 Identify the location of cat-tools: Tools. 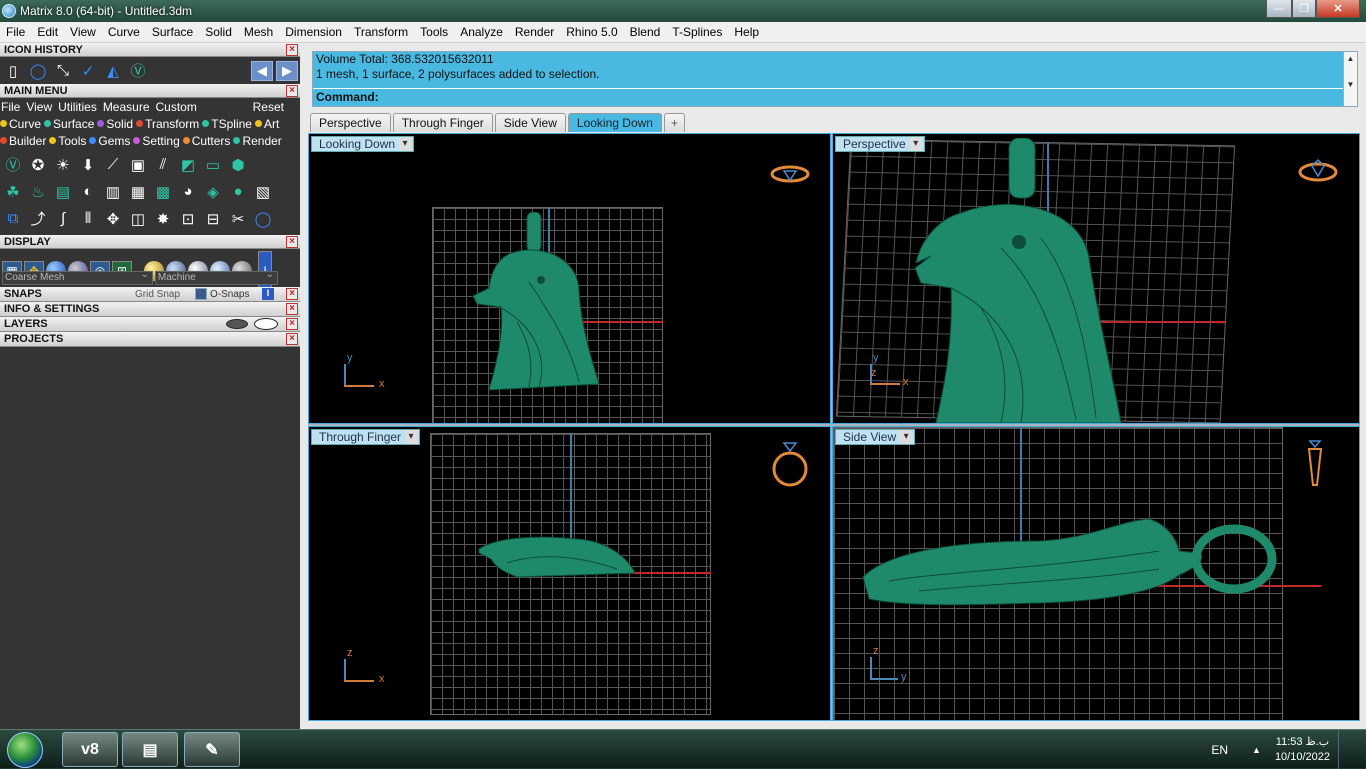
(67, 141).